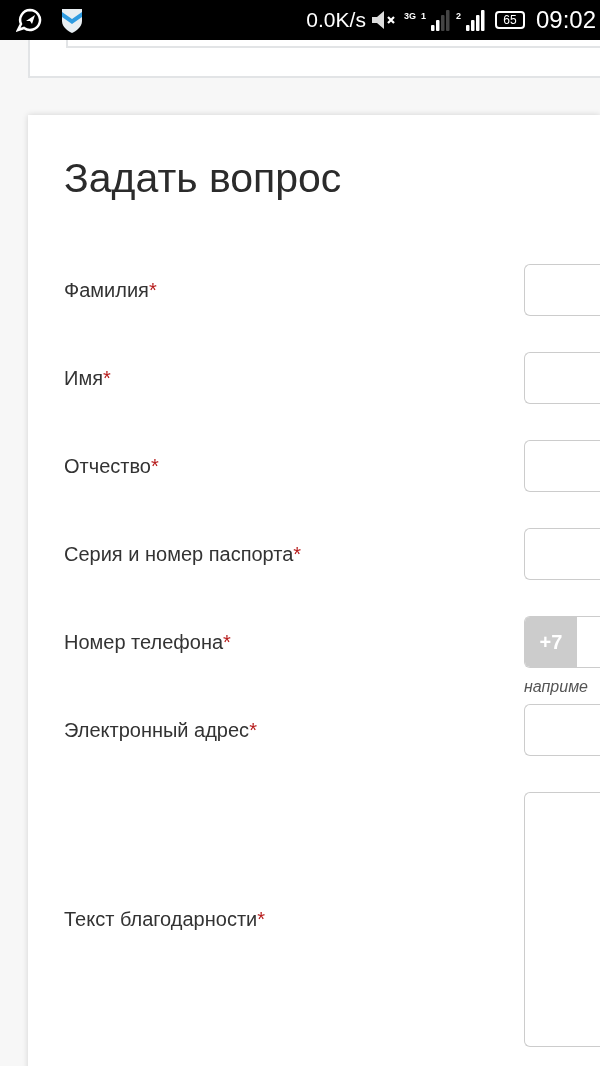 The height and width of the screenshot is (1066, 600). What do you see at coordinates (458, 16) in the screenshot?
I see `sim-label: 2` at bounding box center [458, 16].